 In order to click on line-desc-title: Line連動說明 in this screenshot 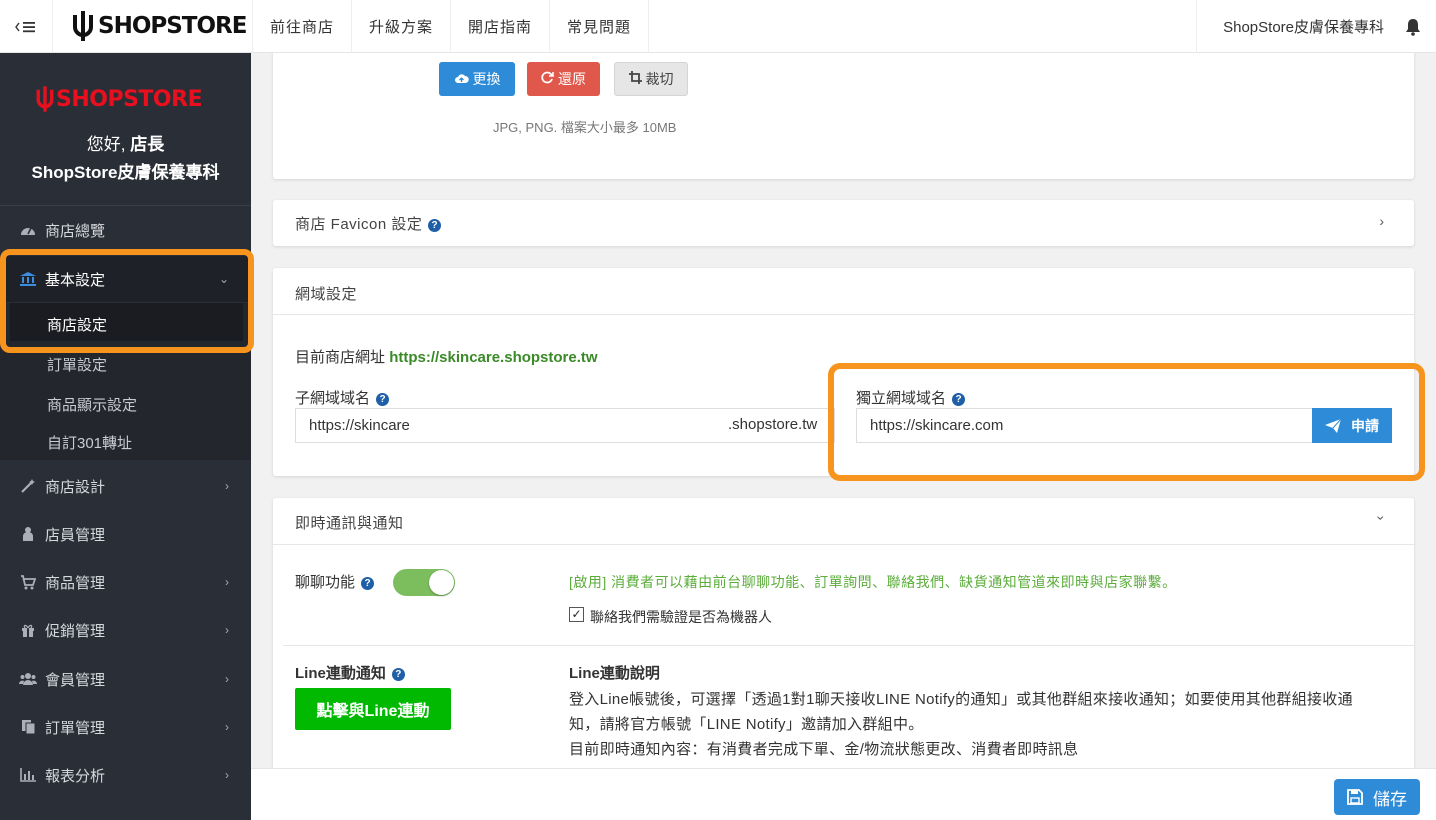, I will do `click(614, 673)`.